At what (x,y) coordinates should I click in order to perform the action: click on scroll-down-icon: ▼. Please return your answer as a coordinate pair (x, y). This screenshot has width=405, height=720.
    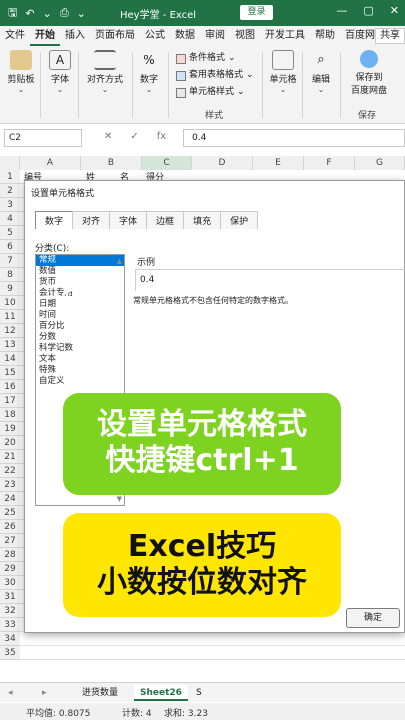
    Looking at the image, I should click on (119, 499).